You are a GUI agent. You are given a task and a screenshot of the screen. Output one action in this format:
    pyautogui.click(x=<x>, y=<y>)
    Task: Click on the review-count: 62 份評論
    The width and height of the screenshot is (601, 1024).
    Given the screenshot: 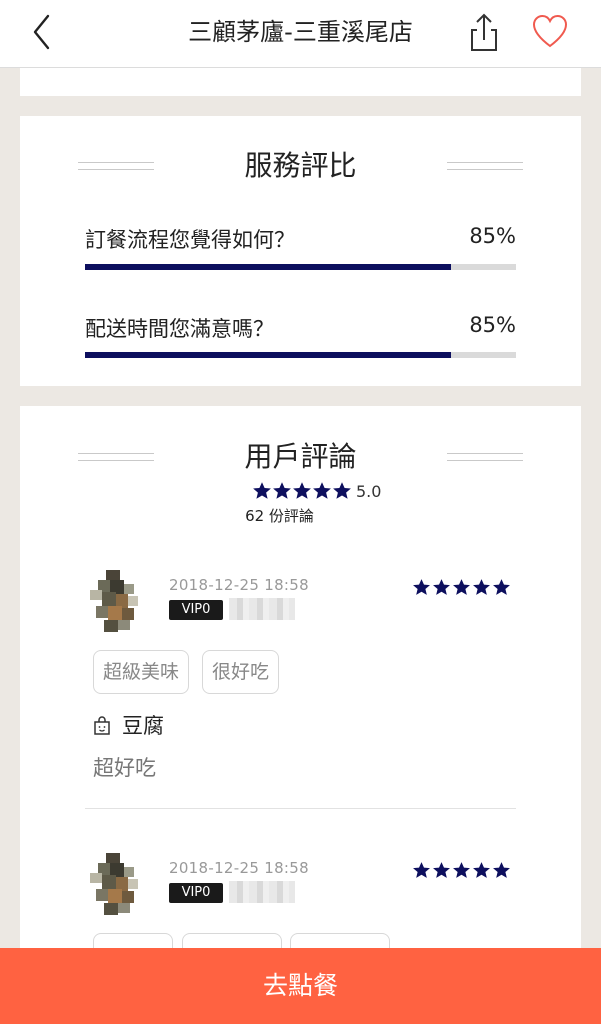 What is the action you would take?
    pyautogui.click(x=279, y=516)
    